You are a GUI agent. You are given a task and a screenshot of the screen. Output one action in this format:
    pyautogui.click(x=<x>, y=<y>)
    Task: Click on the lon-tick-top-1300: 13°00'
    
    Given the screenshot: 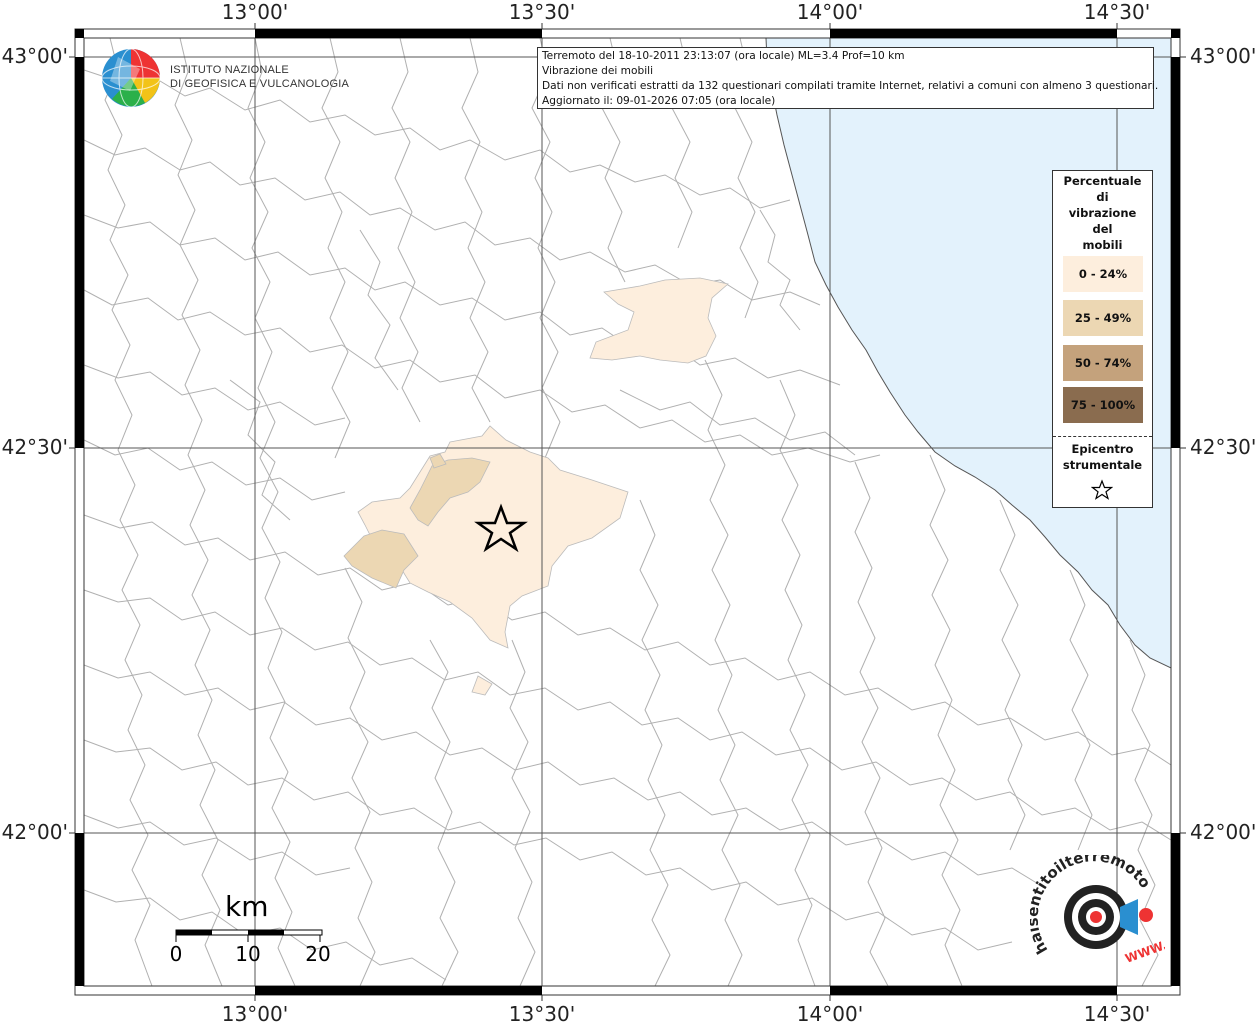 What is the action you would take?
    pyautogui.click(x=255, y=12)
    